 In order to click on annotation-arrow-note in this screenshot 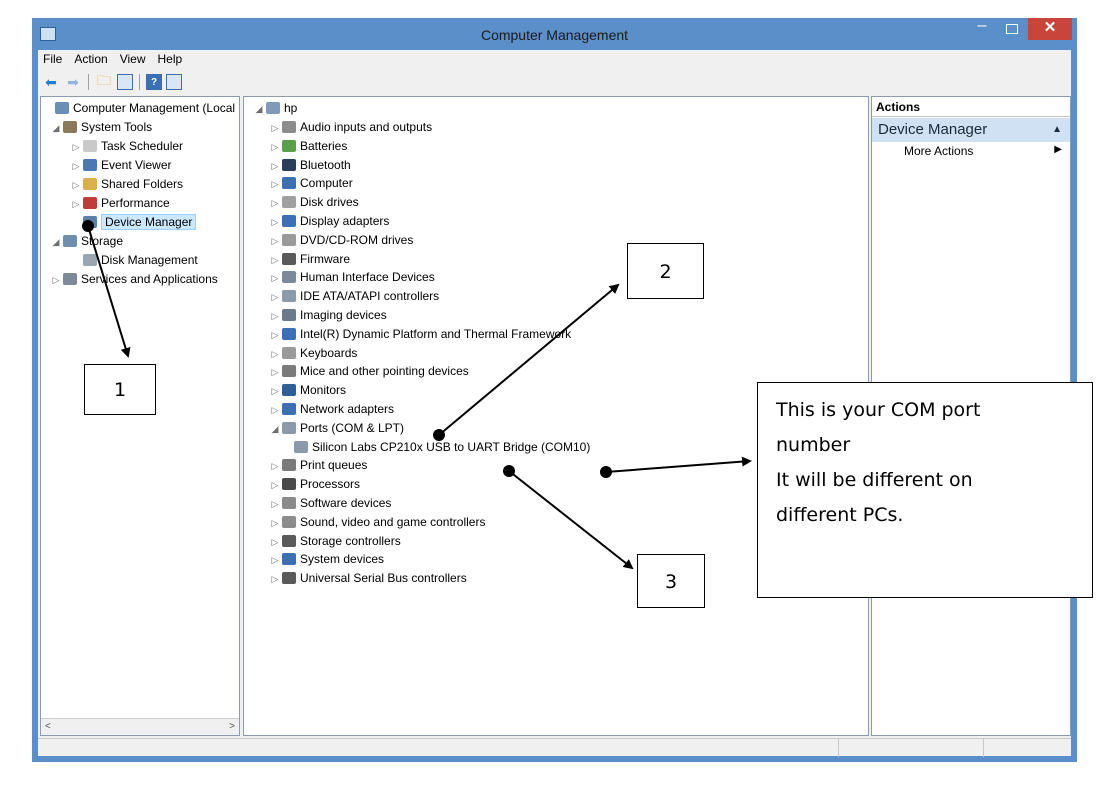, I will do `click(678, 464)`.